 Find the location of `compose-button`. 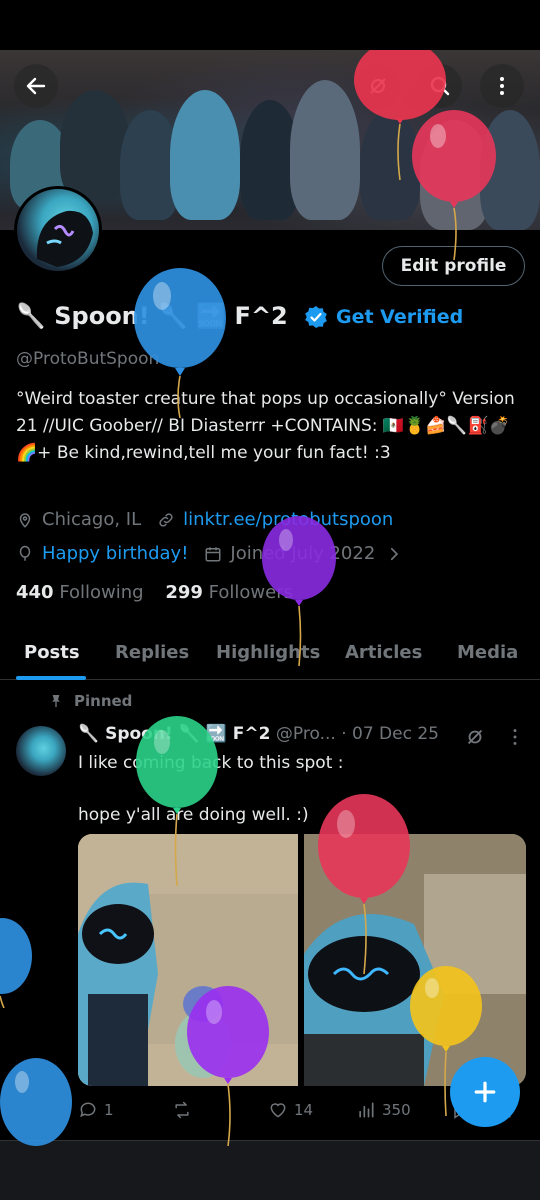

compose-button is located at coordinates (485, 1092).